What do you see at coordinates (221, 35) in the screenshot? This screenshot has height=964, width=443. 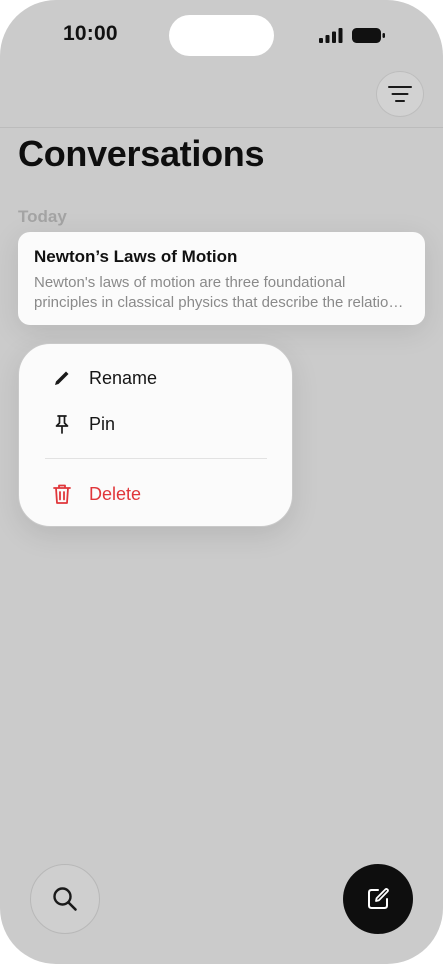 I see `dynamic-island` at bounding box center [221, 35].